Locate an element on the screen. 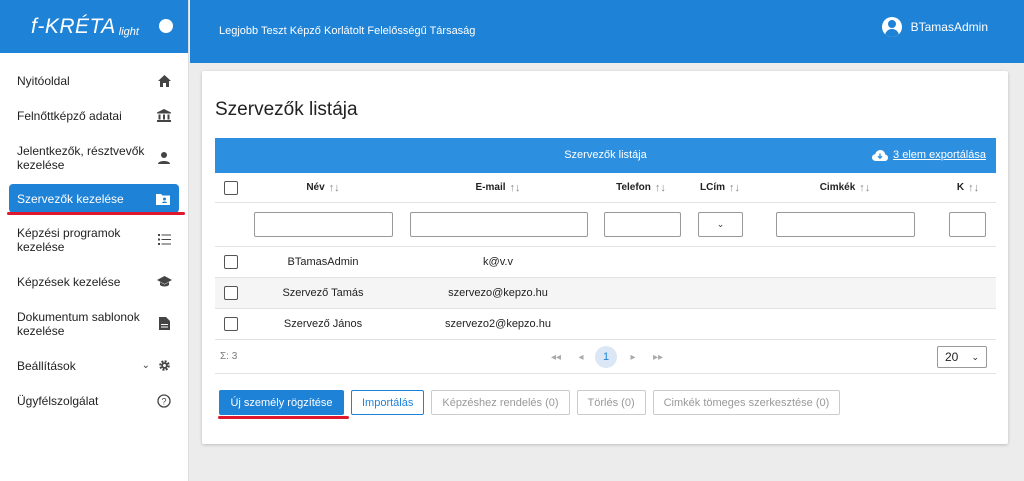 The image size is (1024, 481). sidebar-toggle-icon is located at coordinates (166, 26).